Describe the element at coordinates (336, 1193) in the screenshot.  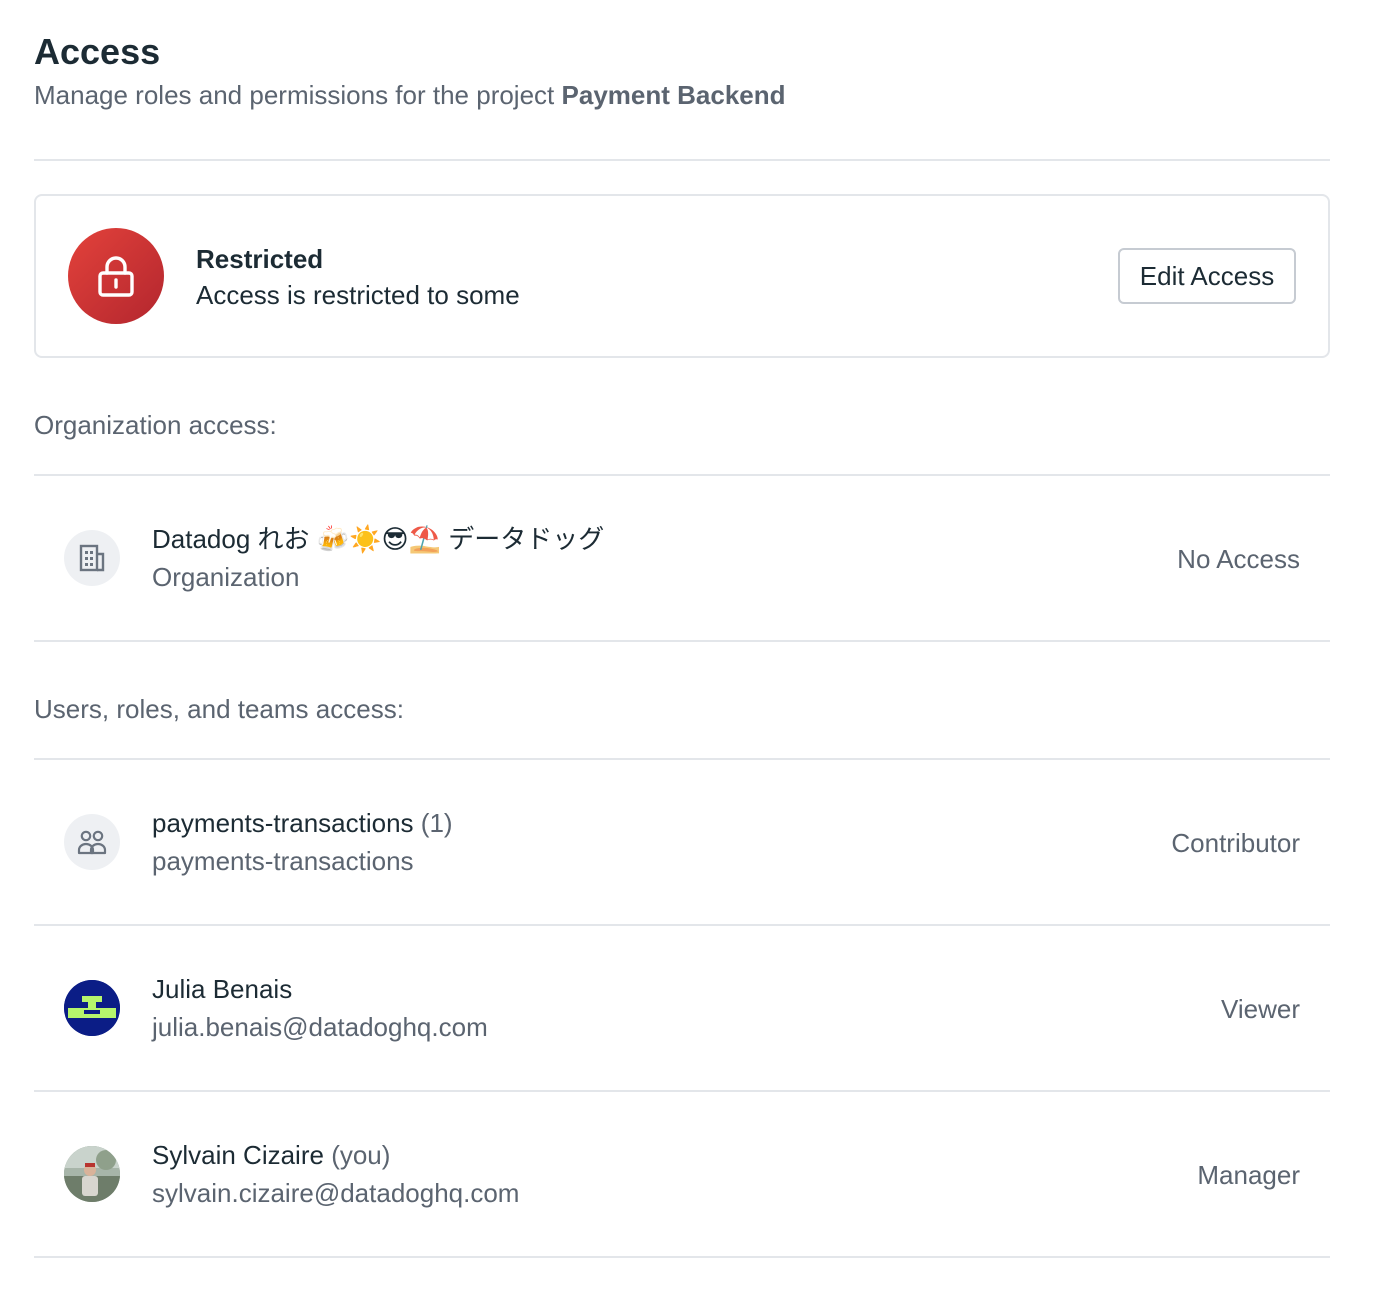
I see `user-email: sylvain.cizaire@datadoghq.com` at that location.